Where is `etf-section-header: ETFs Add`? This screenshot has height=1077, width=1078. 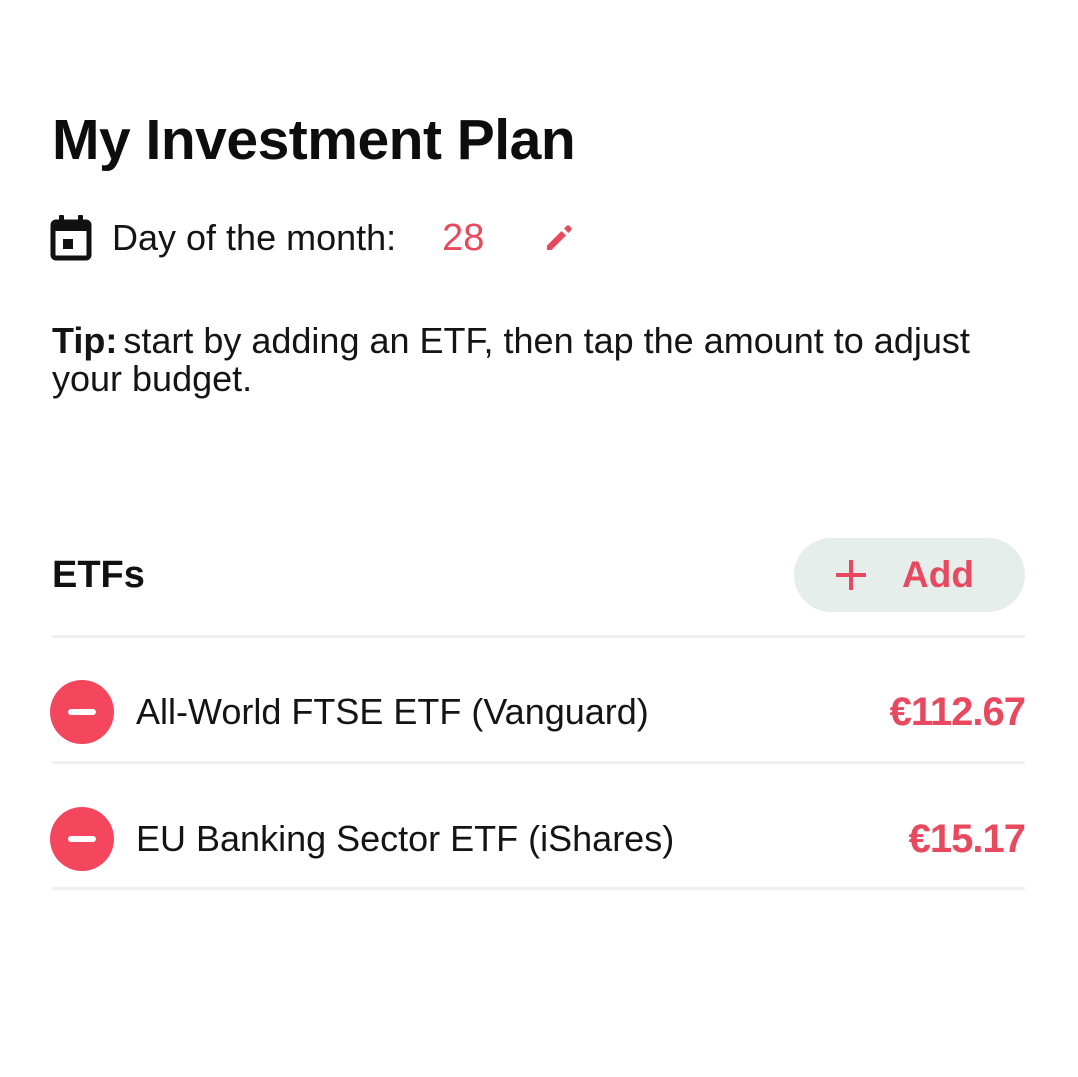 etf-section-header: ETFs Add is located at coordinates (538, 575).